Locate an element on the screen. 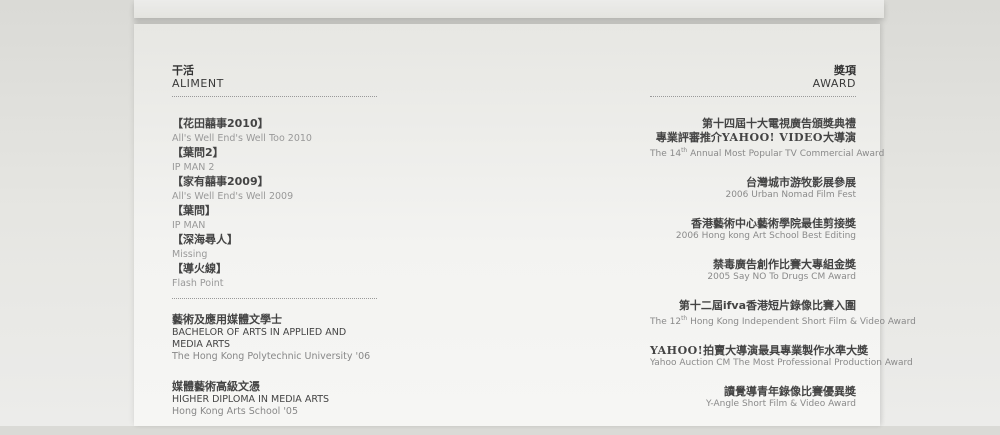 This screenshot has height=435, width=1000. award-text: 專業評審推介 is located at coordinates (688, 137).